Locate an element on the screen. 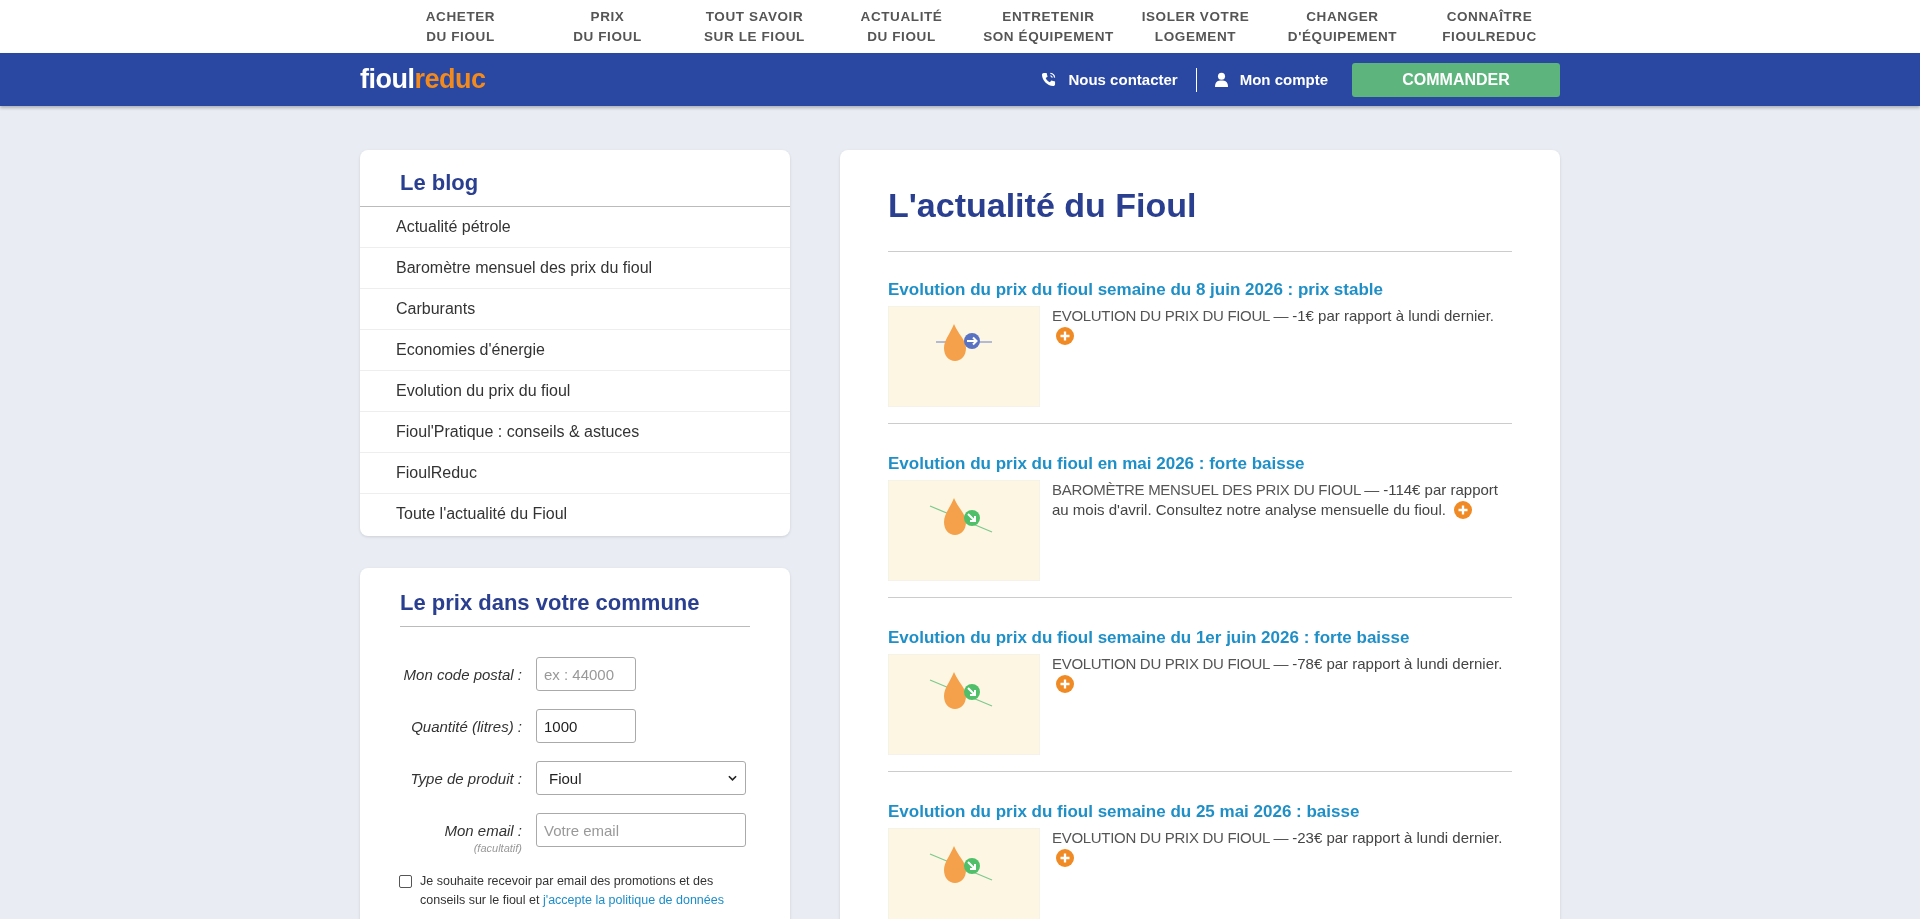 This screenshot has width=1920, height=919. blog-category-link: Baromètre mensuel des prix du fioul is located at coordinates (575, 268).